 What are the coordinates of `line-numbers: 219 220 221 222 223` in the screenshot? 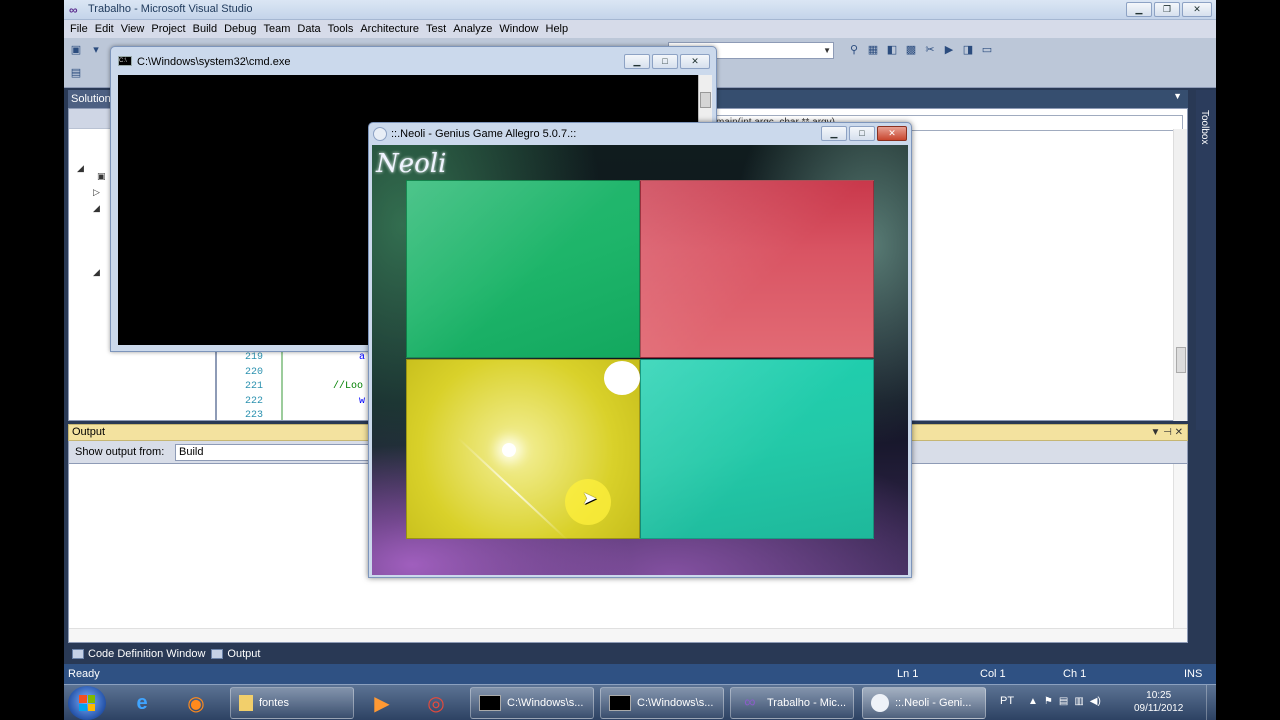 It's located at (254, 387).